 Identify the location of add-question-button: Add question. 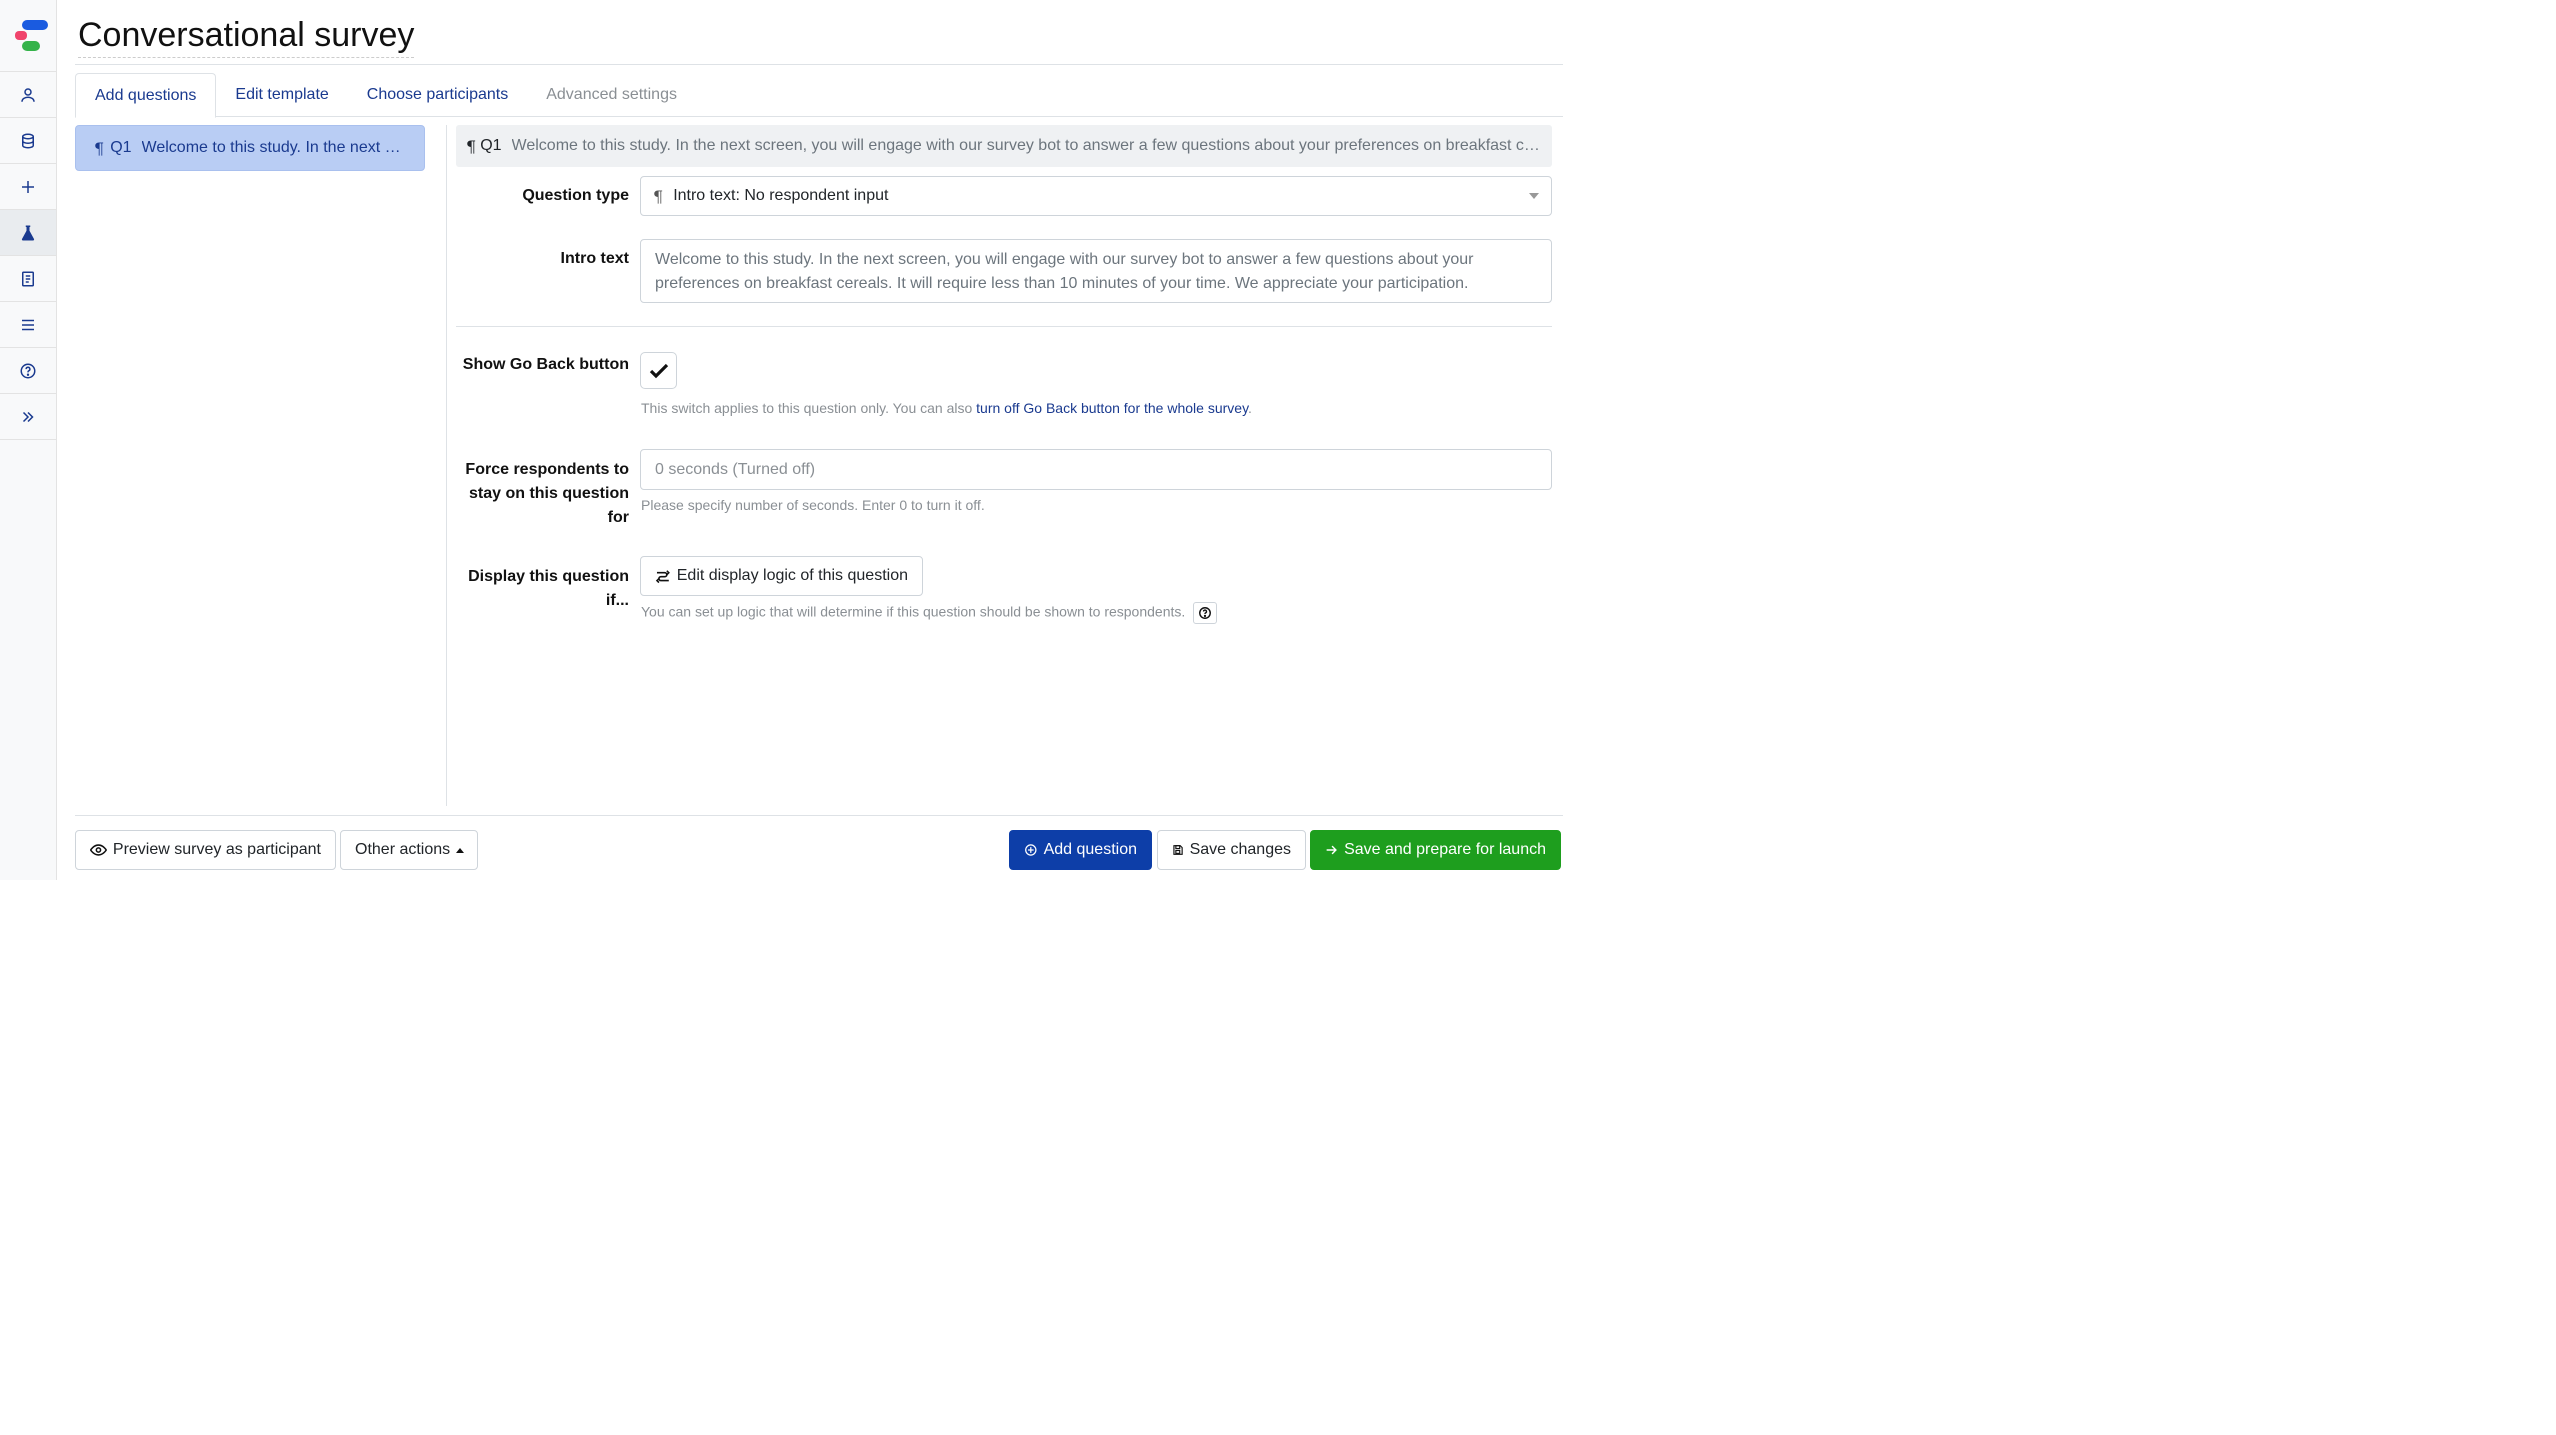
(1080, 850).